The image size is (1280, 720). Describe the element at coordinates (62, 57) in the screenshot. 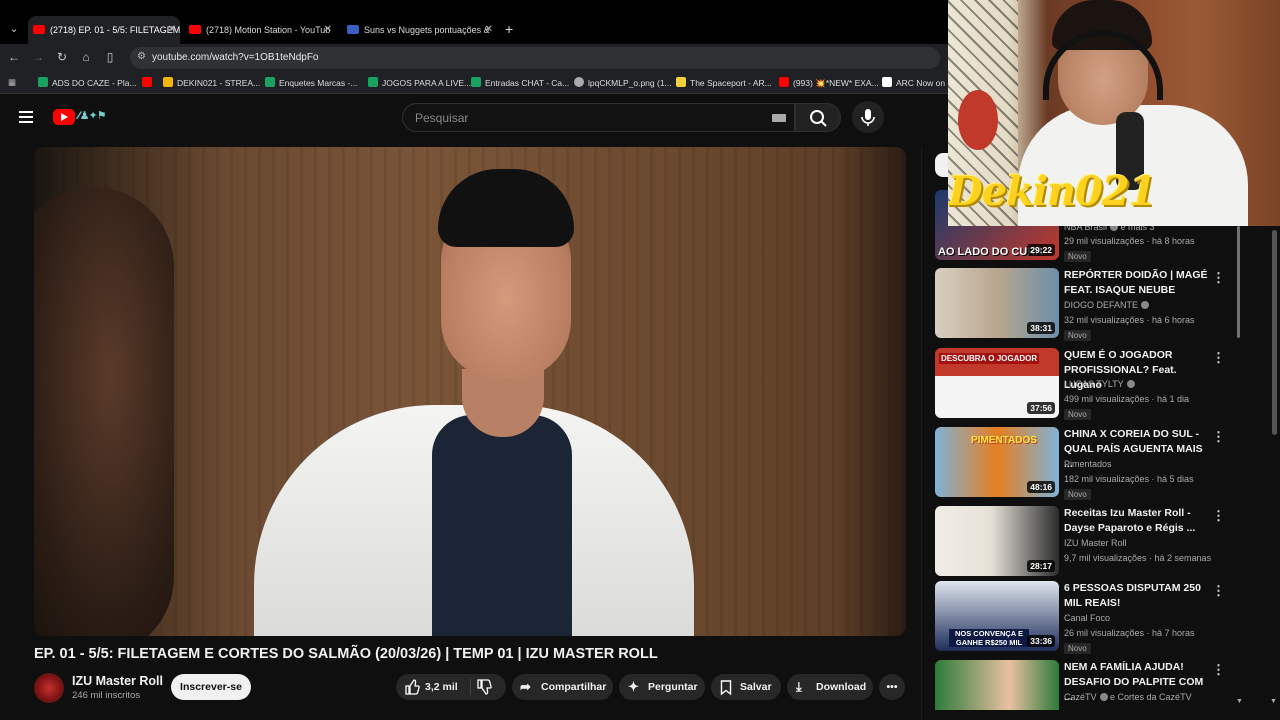

I see `reload-icon: ↻` at that location.